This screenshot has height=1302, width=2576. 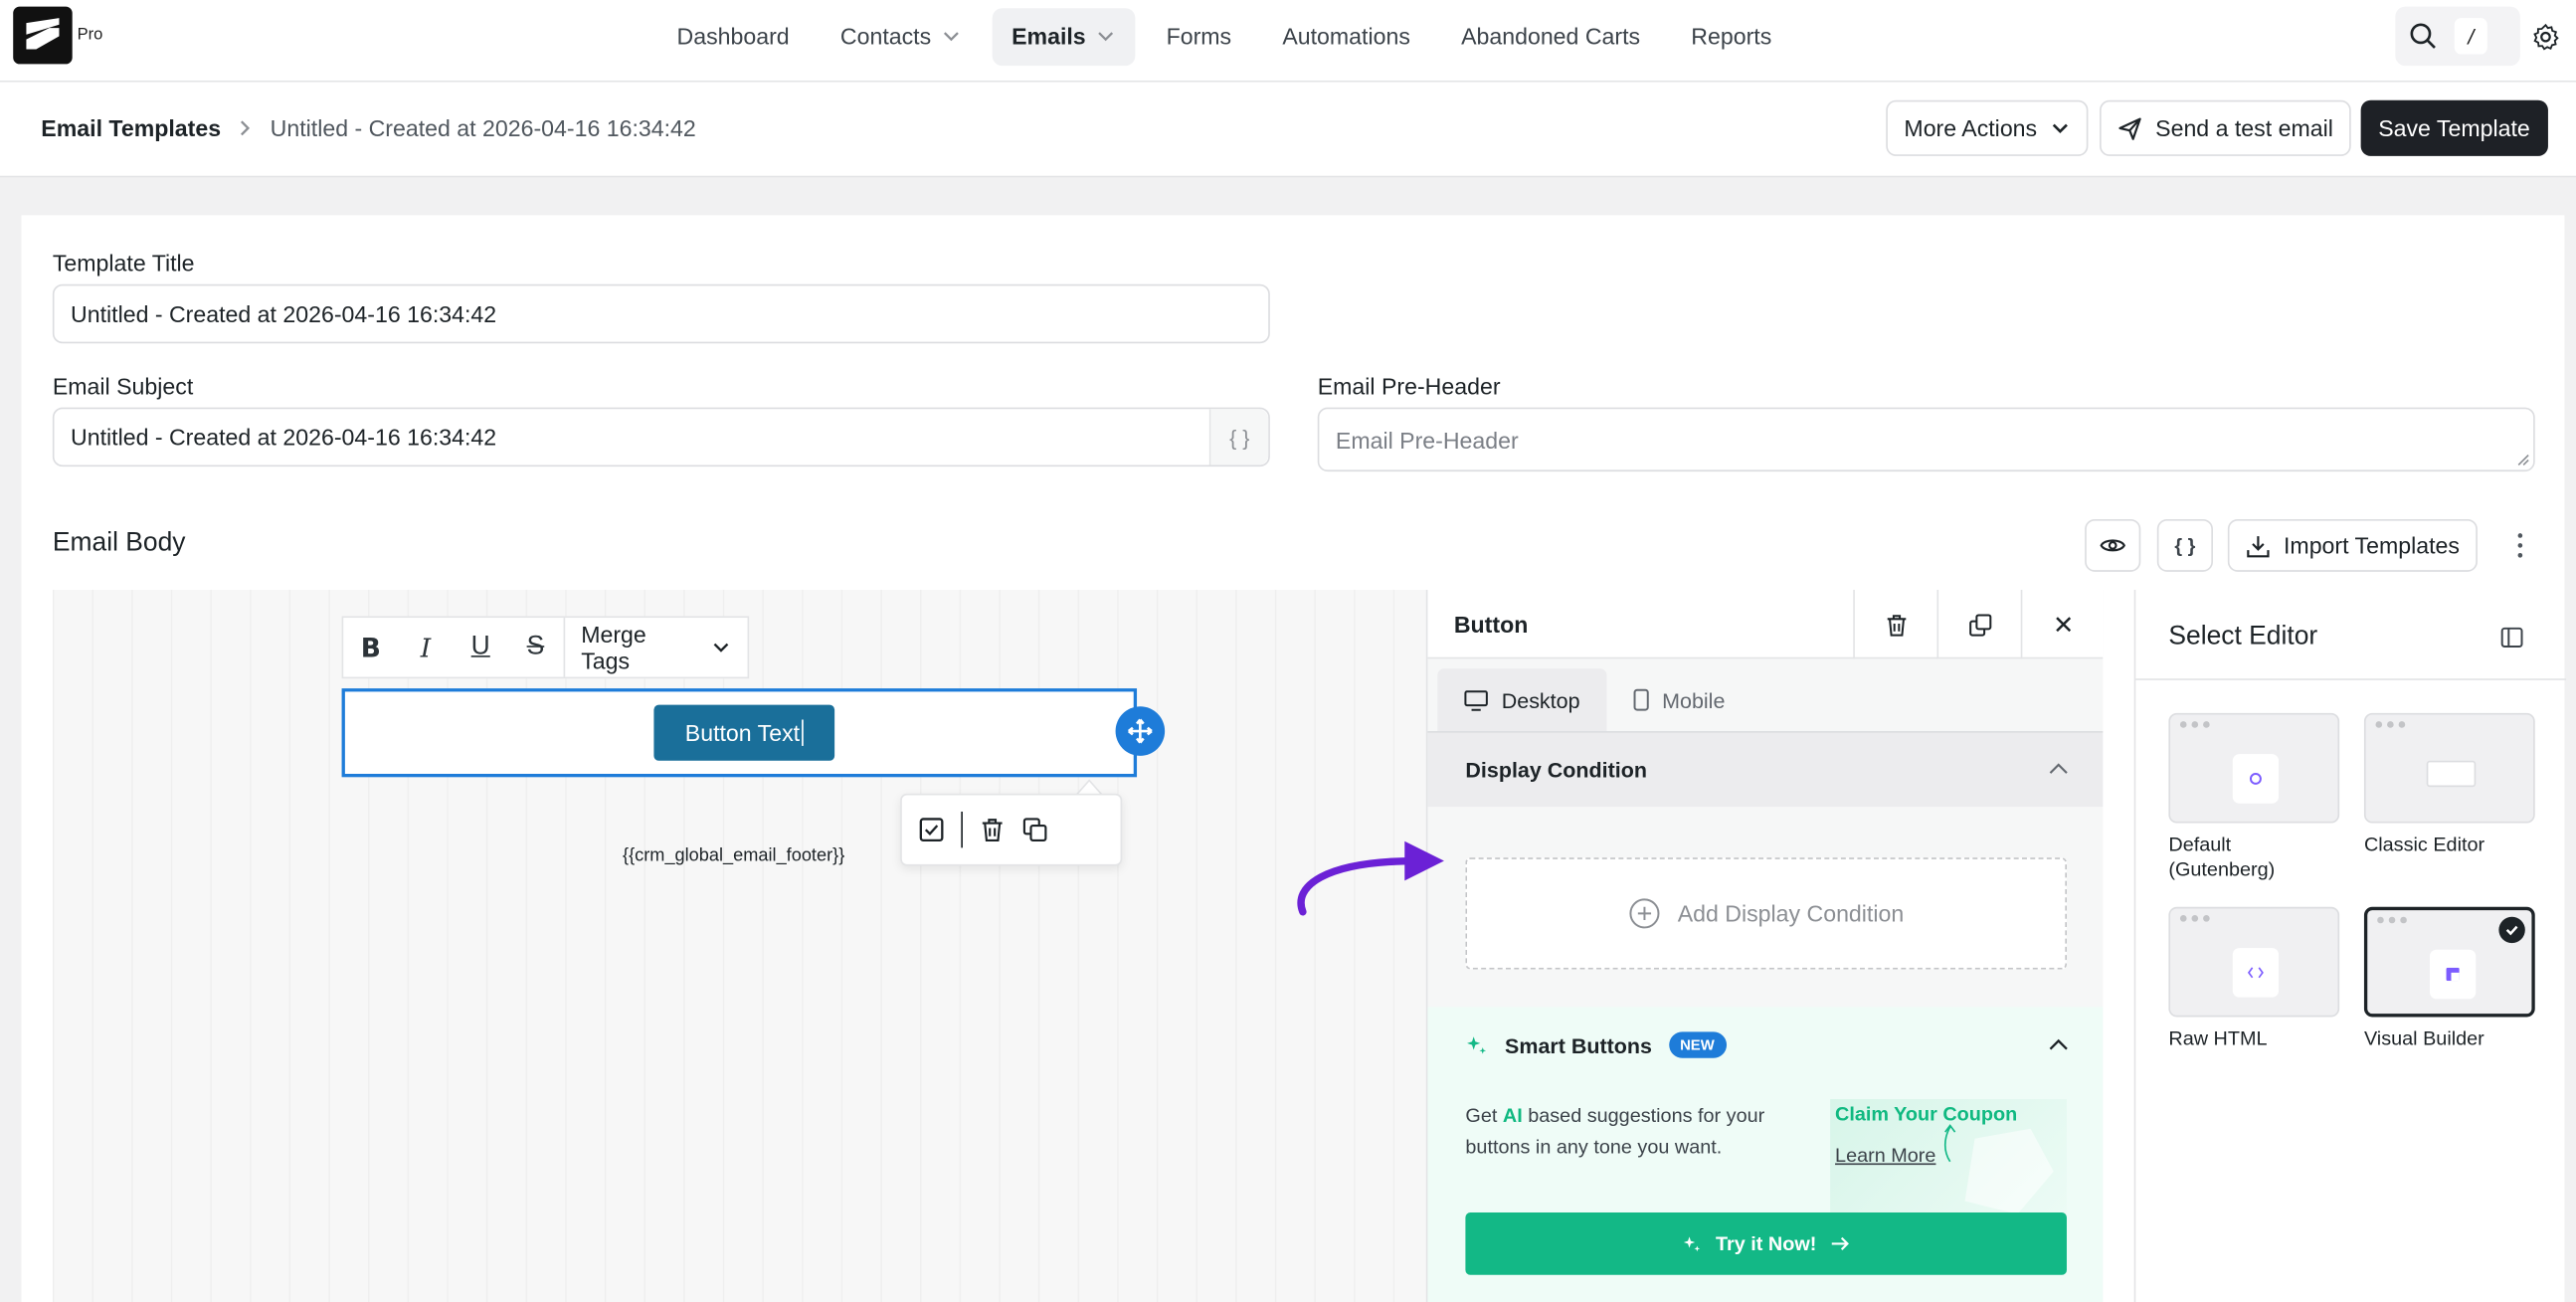 What do you see at coordinates (962, 829) in the screenshot?
I see `toolbar-separator` at bounding box center [962, 829].